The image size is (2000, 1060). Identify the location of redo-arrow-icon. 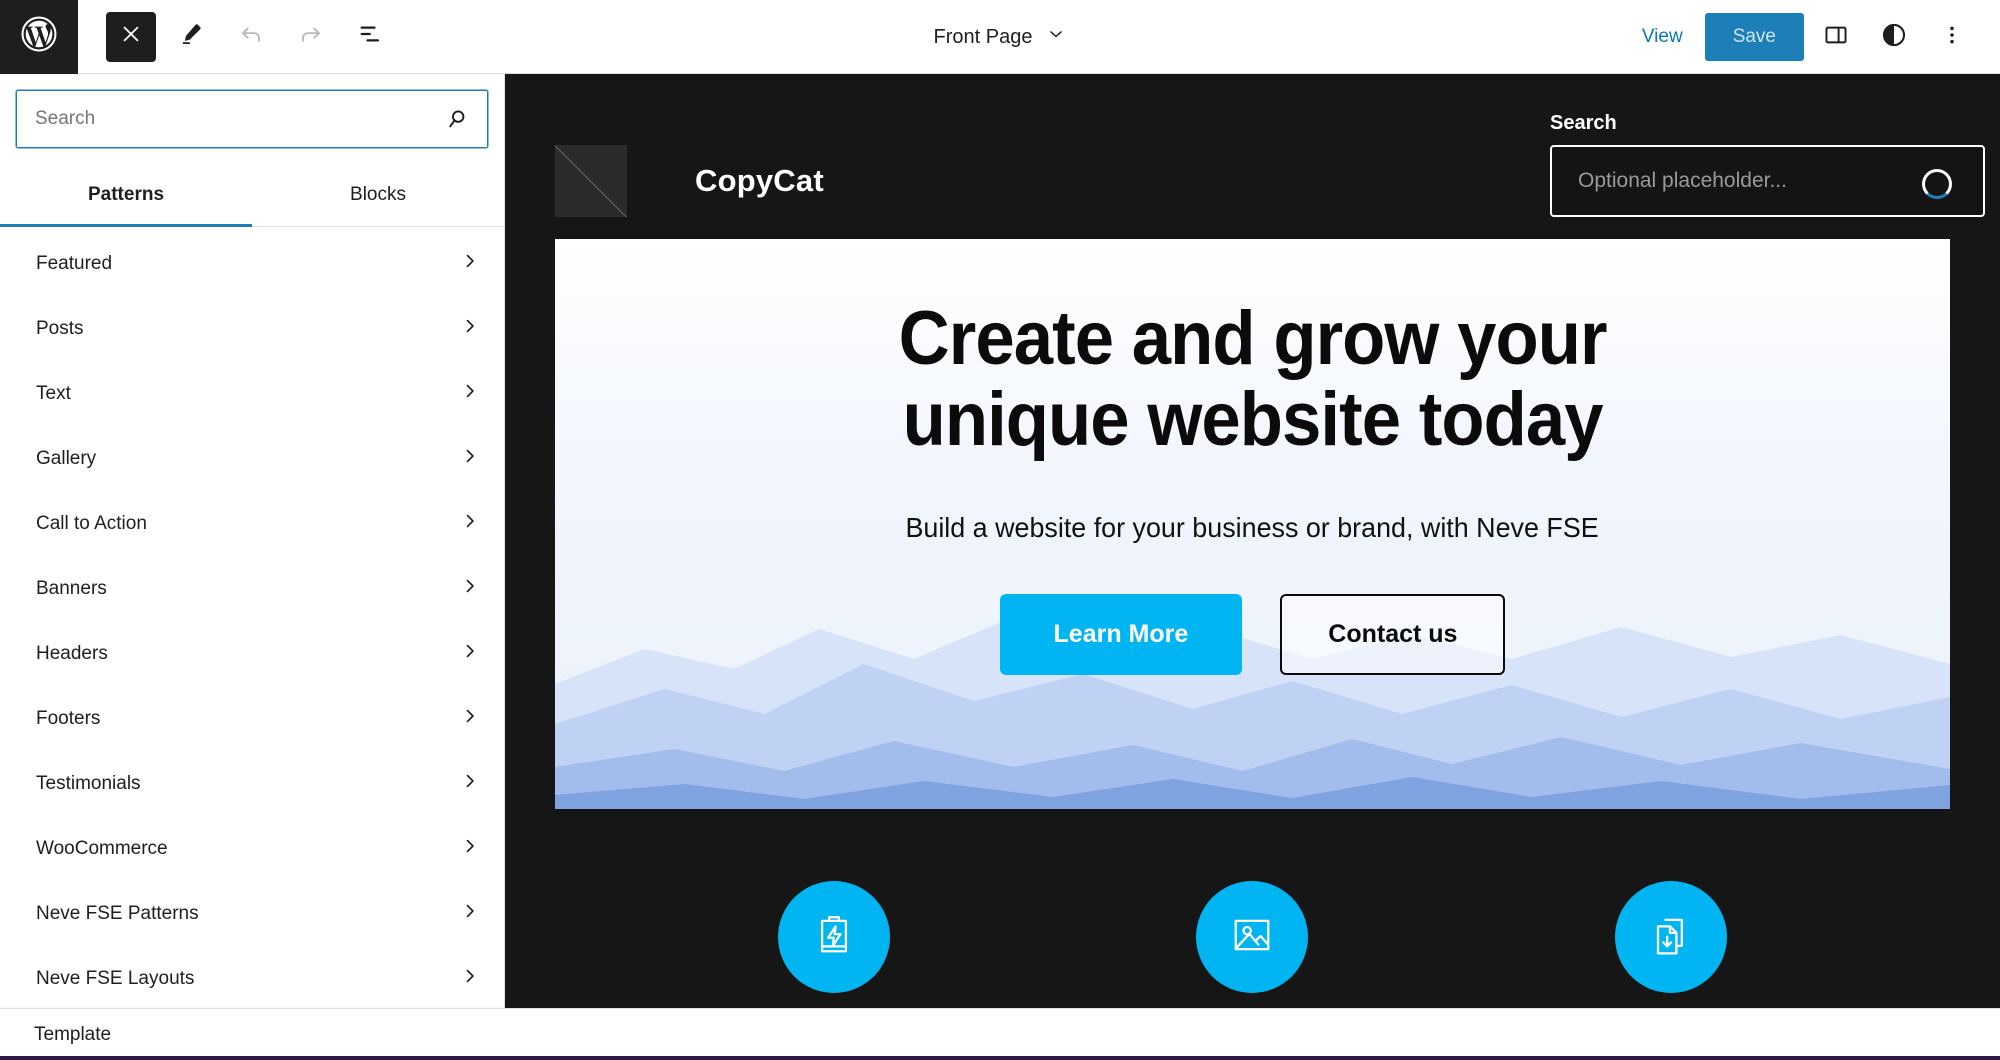
(311, 36).